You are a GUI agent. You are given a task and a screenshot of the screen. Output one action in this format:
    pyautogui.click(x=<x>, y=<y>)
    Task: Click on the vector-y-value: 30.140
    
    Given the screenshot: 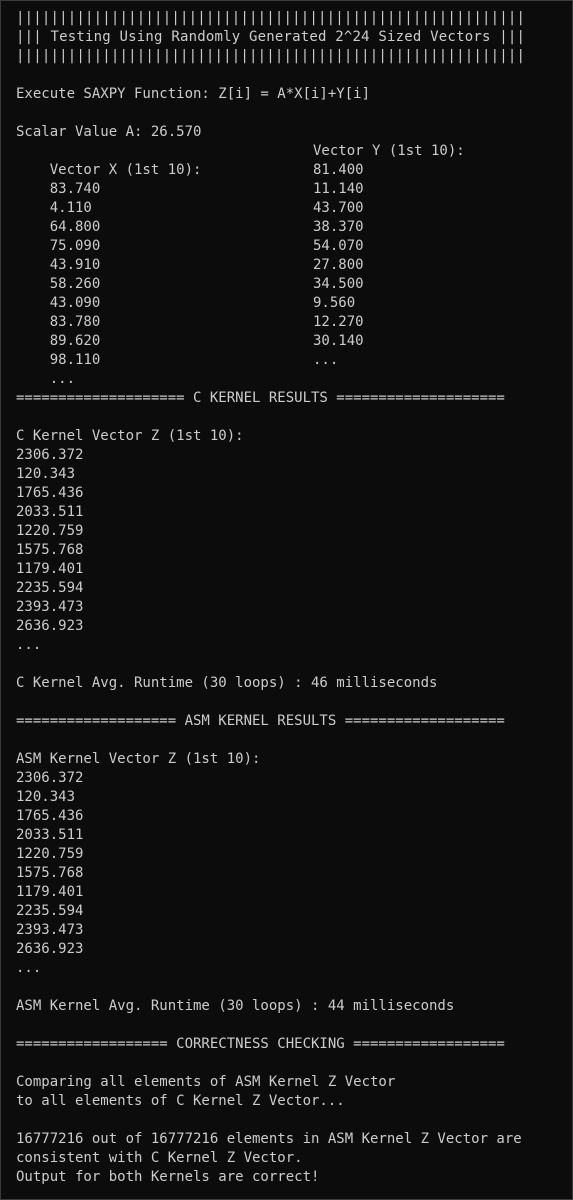 What is the action you would take?
    pyautogui.click(x=338, y=341)
    